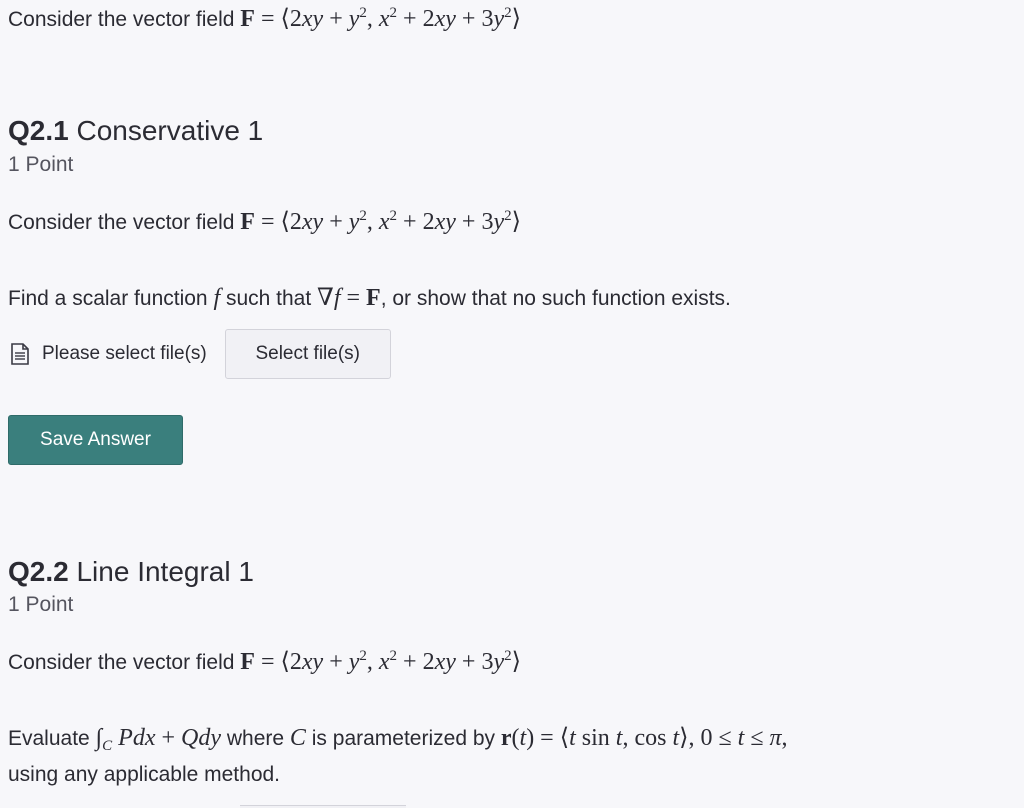  What do you see at coordinates (144, 774) in the screenshot?
I see `question-prompt-continued: using any applicable method.` at bounding box center [144, 774].